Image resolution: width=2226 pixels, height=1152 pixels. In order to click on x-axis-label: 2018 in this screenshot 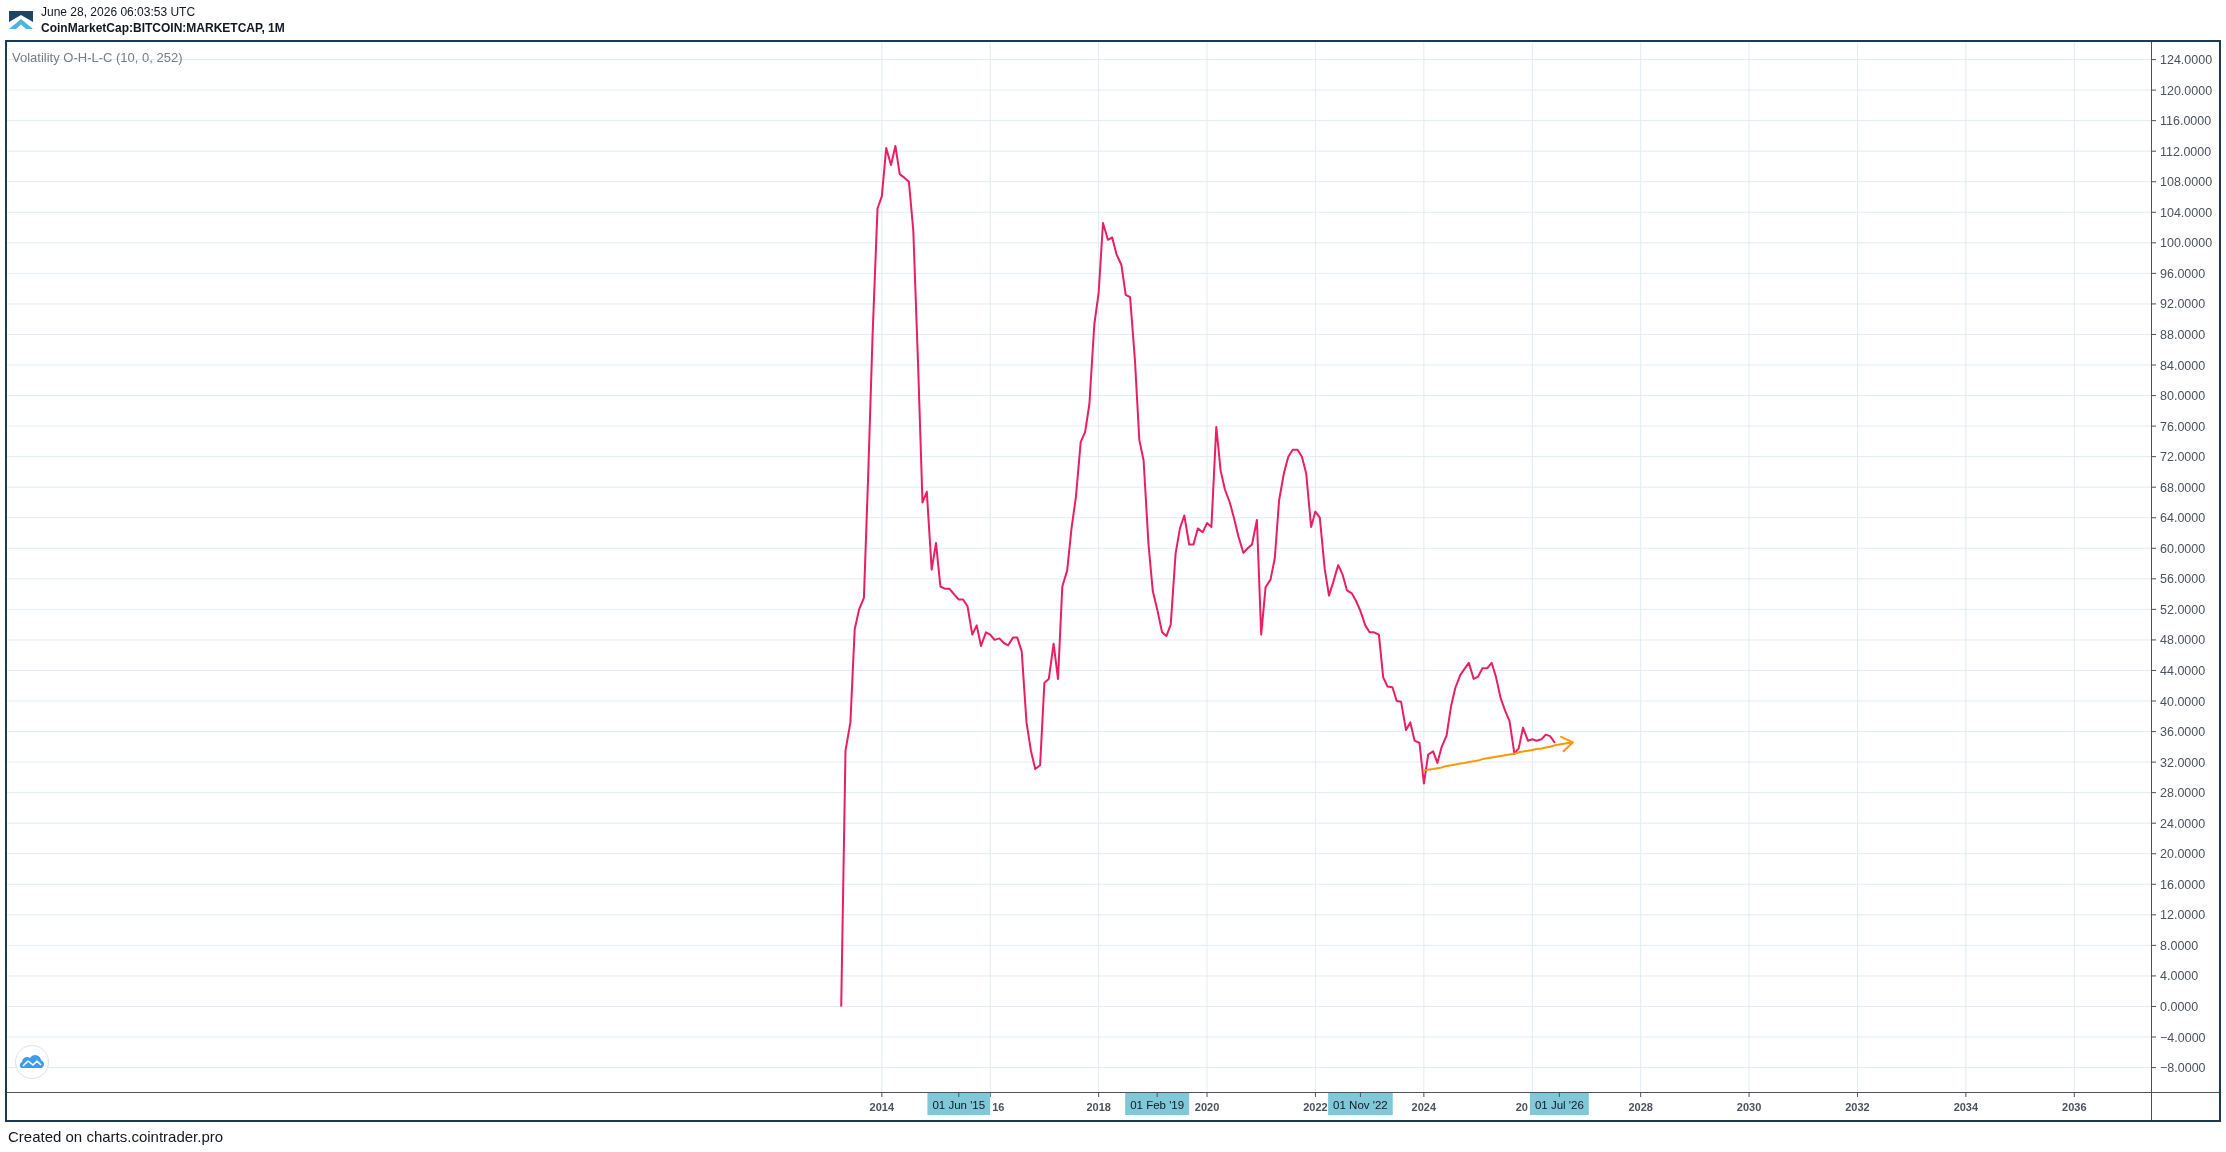, I will do `click(1098, 1107)`.